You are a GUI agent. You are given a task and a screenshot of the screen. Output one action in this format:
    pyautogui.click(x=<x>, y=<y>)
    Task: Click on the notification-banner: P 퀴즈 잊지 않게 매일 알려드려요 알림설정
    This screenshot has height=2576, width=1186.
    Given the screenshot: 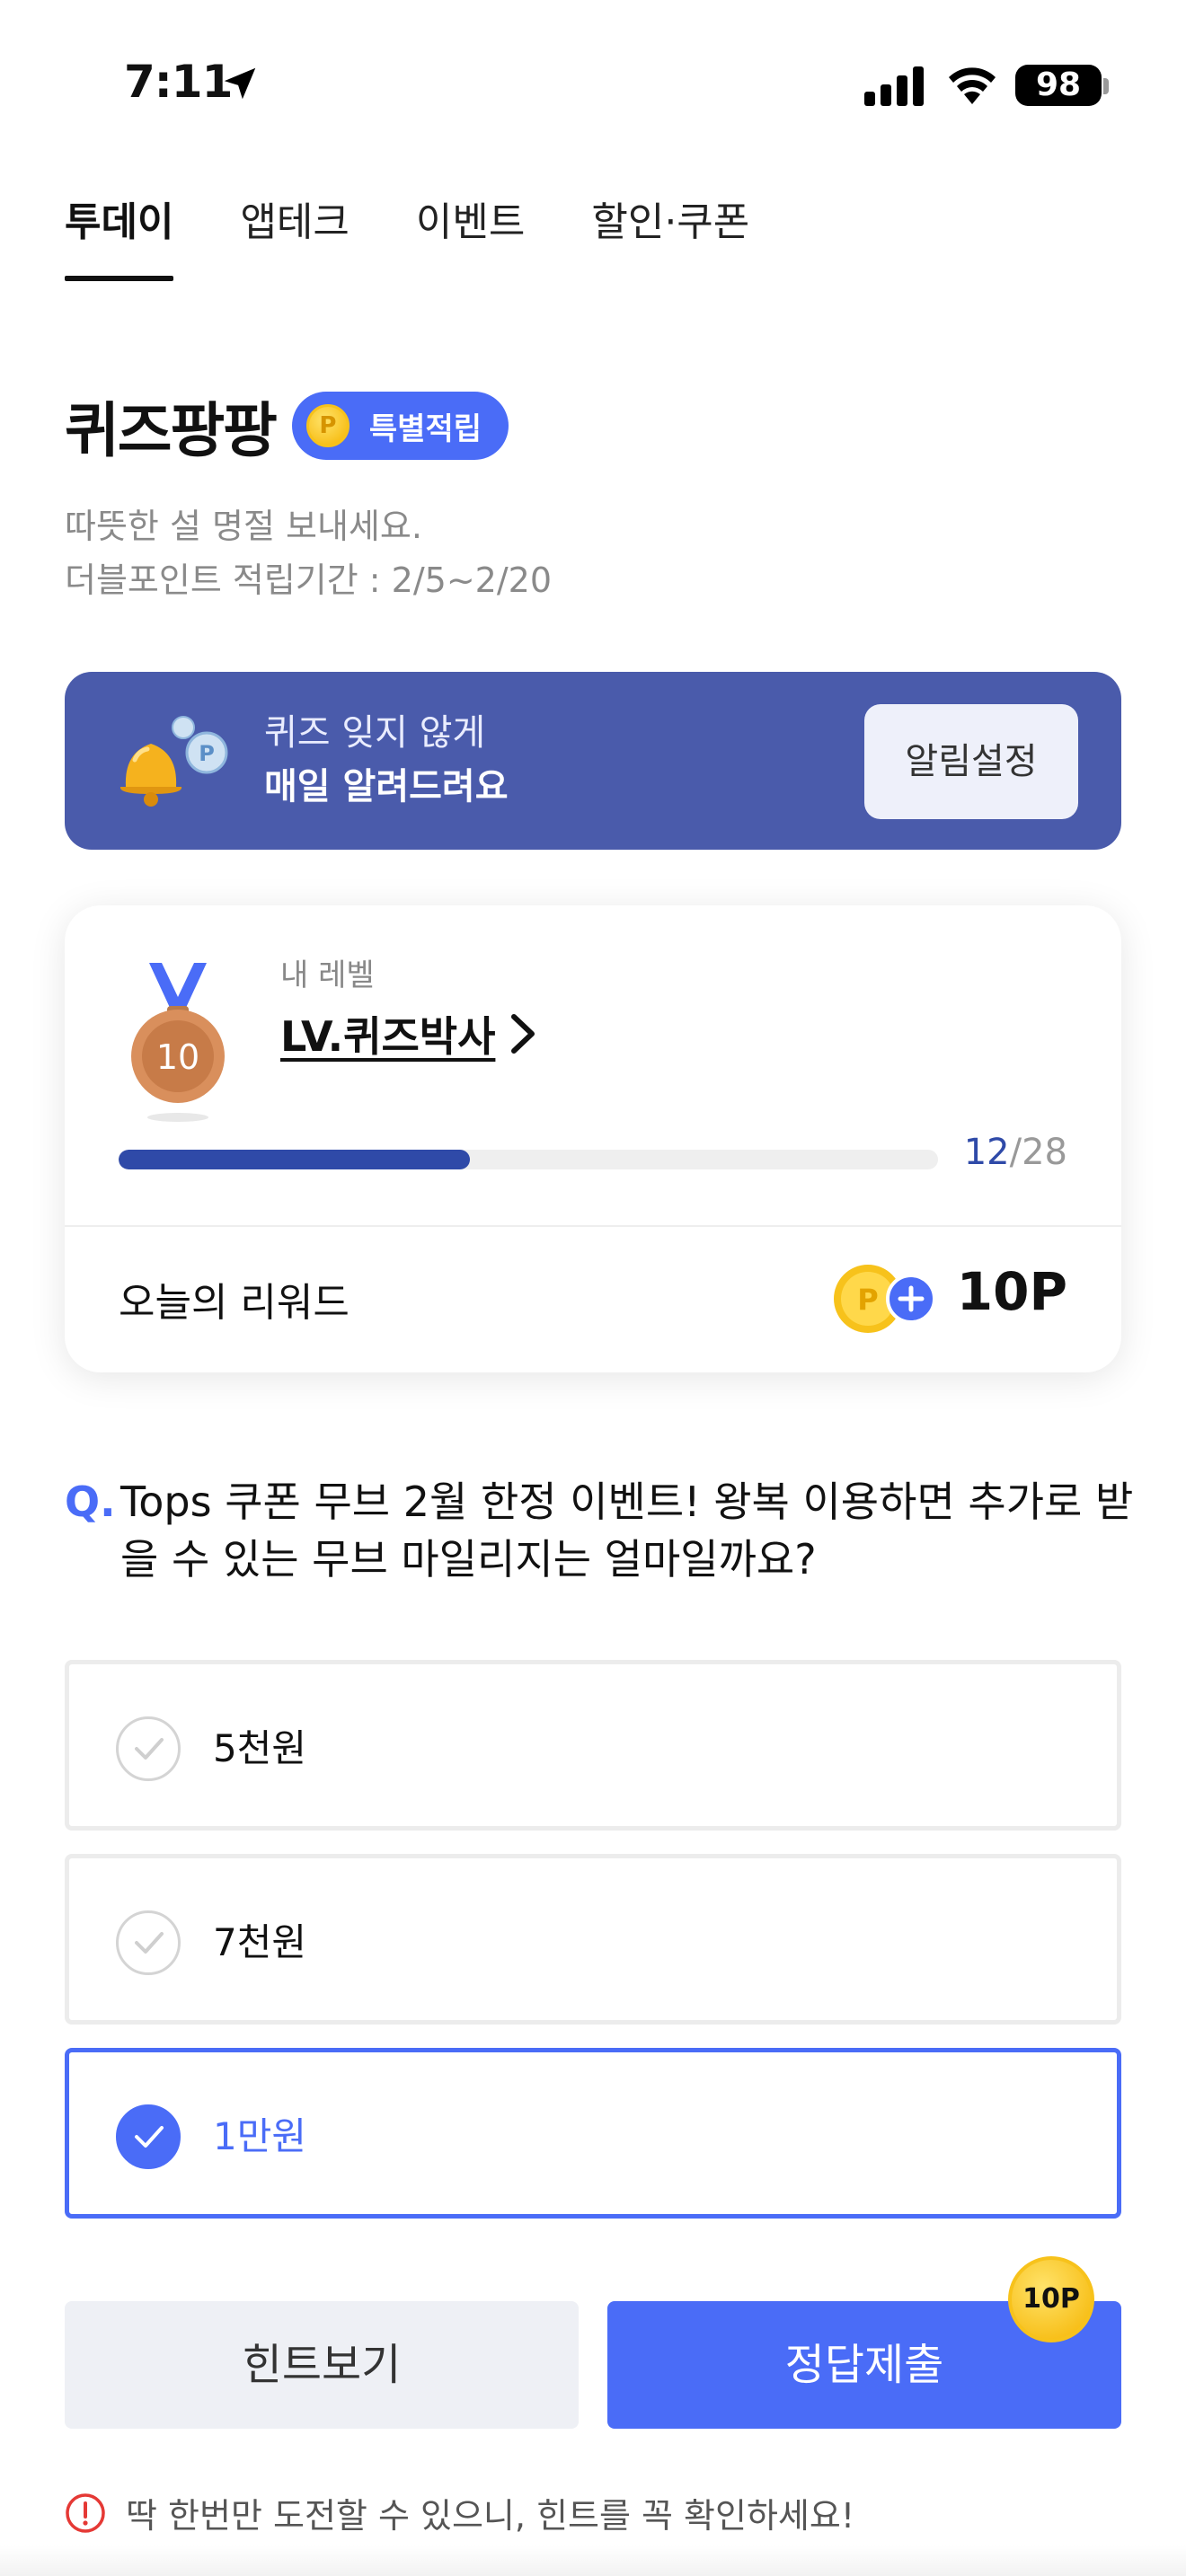 What is the action you would take?
    pyautogui.click(x=593, y=761)
    